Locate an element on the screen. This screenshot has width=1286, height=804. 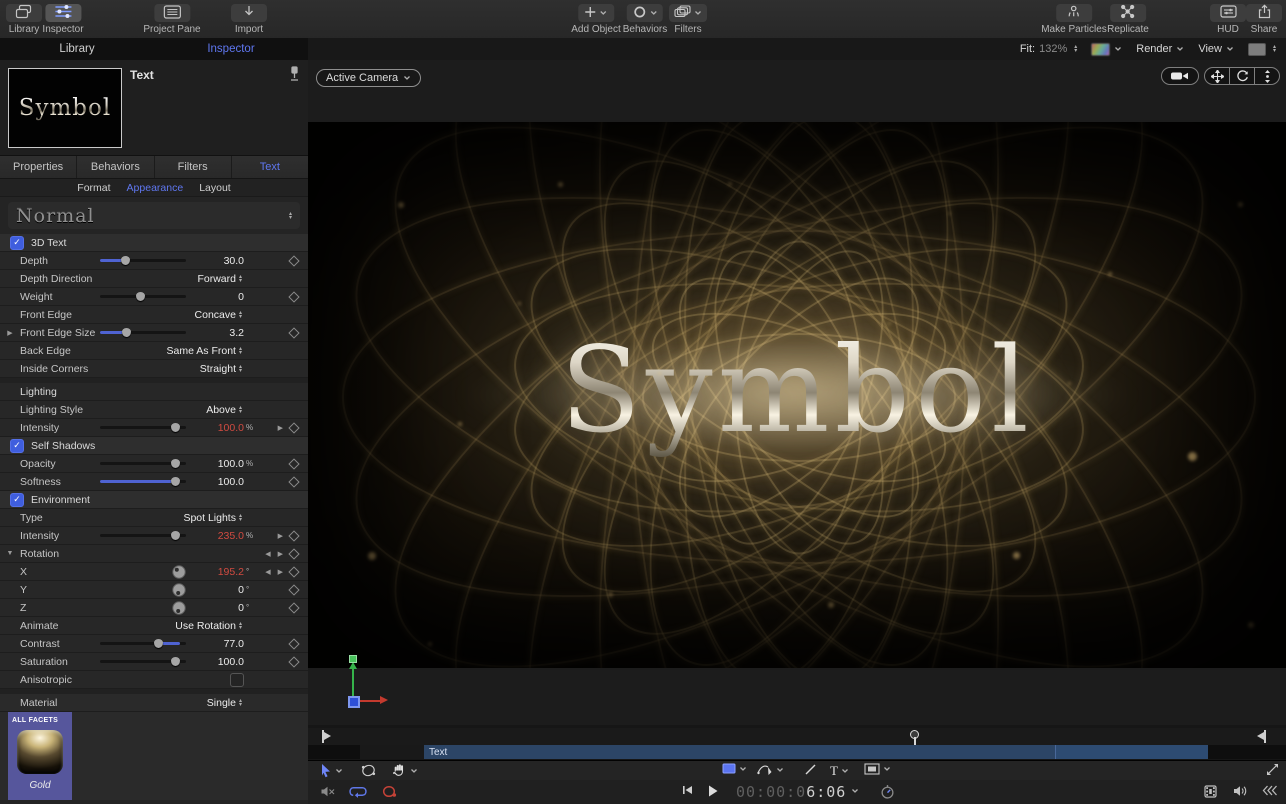
x-dial is located at coordinates (179, 571).